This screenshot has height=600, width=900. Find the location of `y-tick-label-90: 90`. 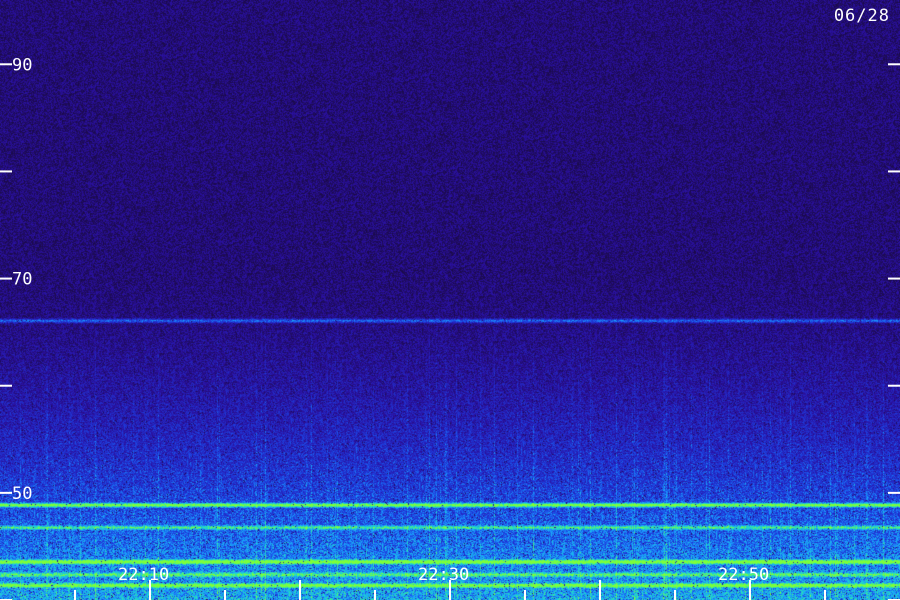

y-tick-label-90: 90 is located at coordinates (22, 65).